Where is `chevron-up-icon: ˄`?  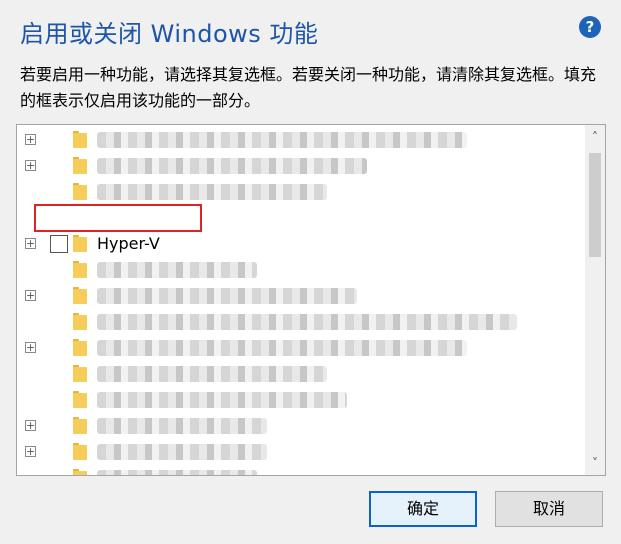
chevron-up-icon: ˄ is located at coordinates (595, 137).